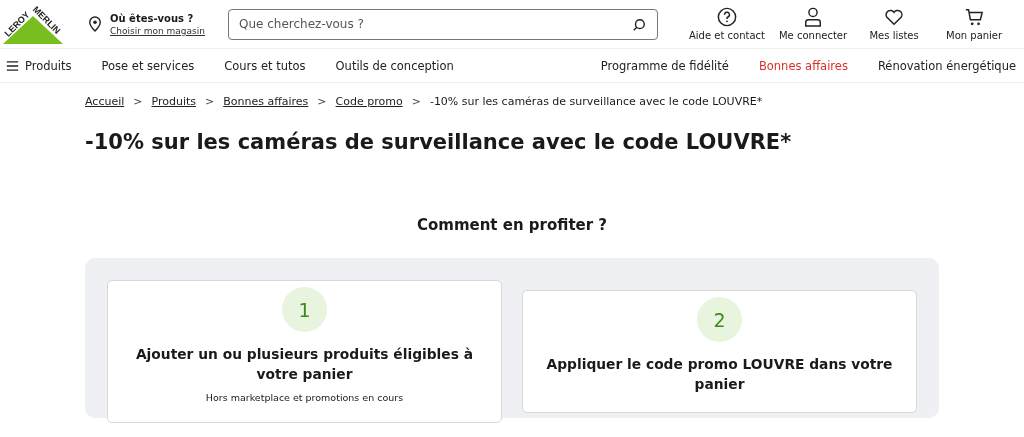  I want to click on breadcrumb-current: -10% sur les caméras de surveillance avec le code LOUVRE*, so click(596, 101).